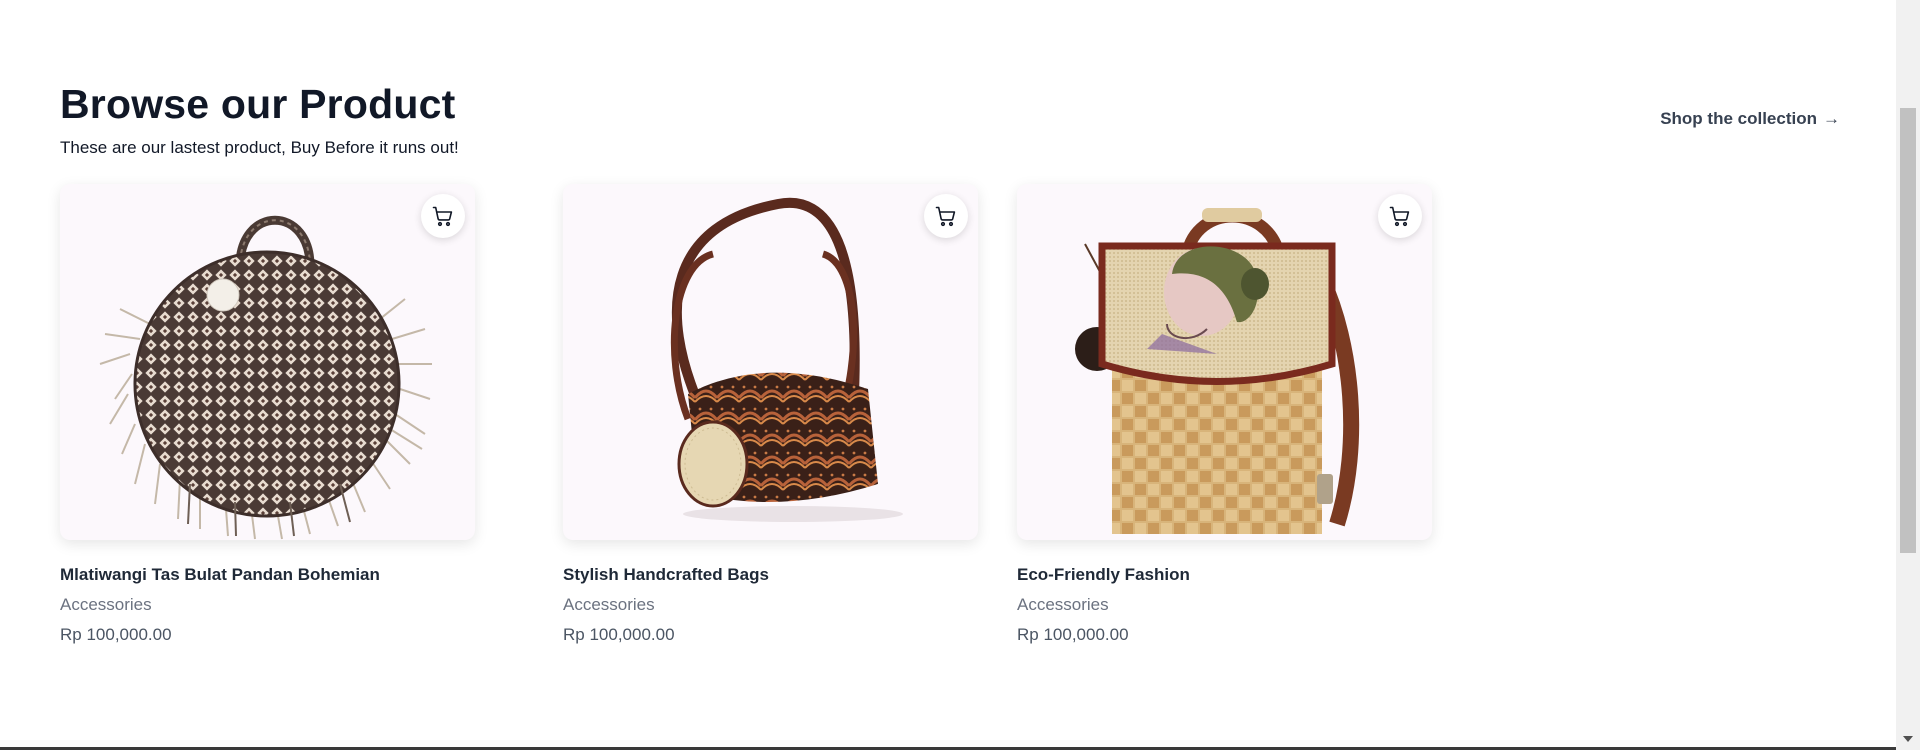  What do you see at coordinates (1217, 371) in the screenshot?
I see `woven-backpack-image` at bounding box center [1217, 371].